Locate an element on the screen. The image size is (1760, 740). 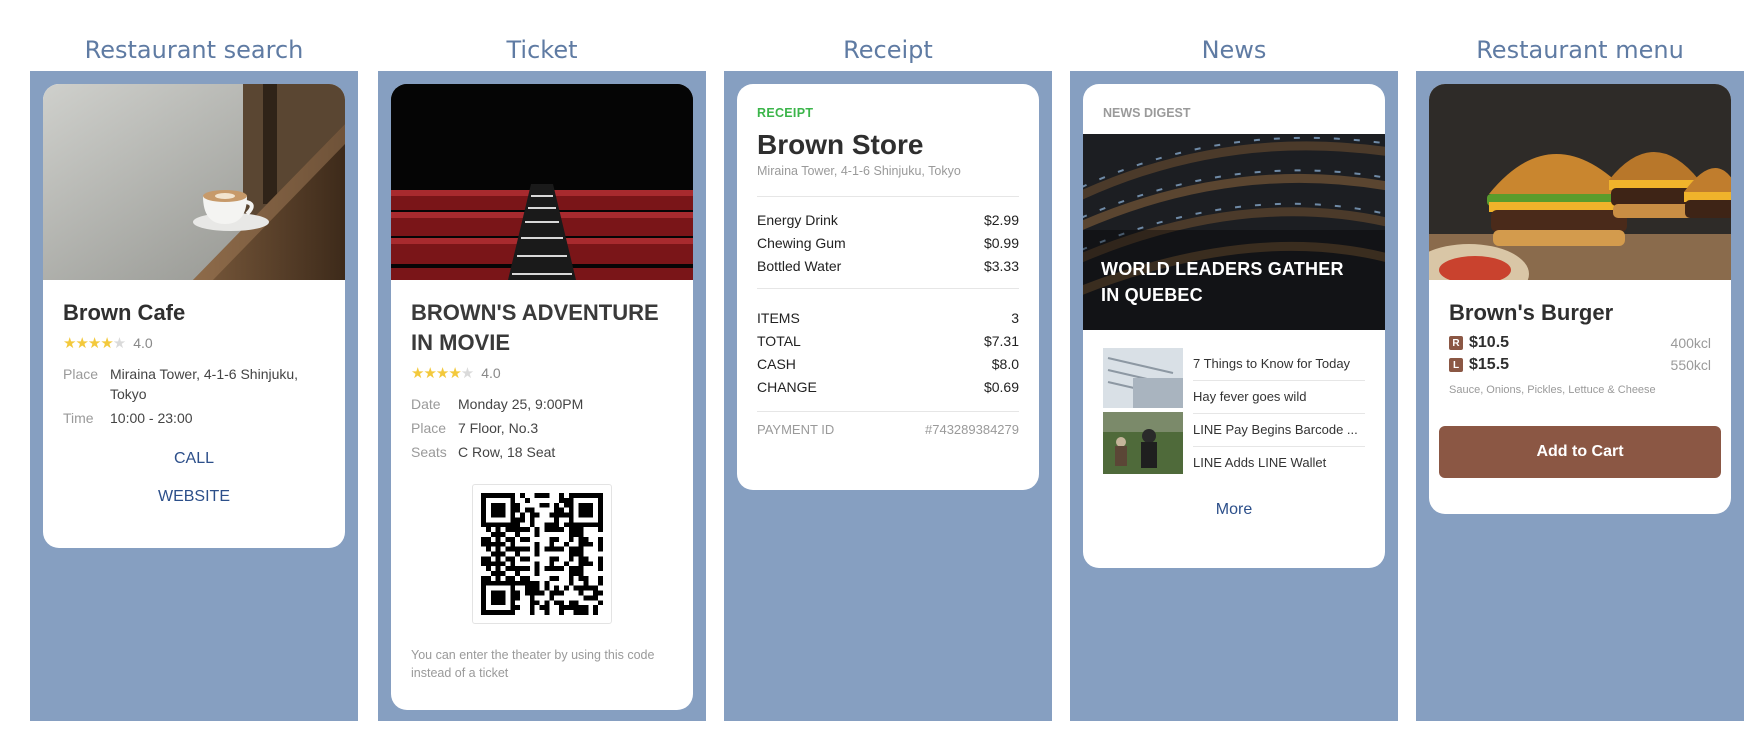
change-label: CHANGE is located at coordinates (787, 387).